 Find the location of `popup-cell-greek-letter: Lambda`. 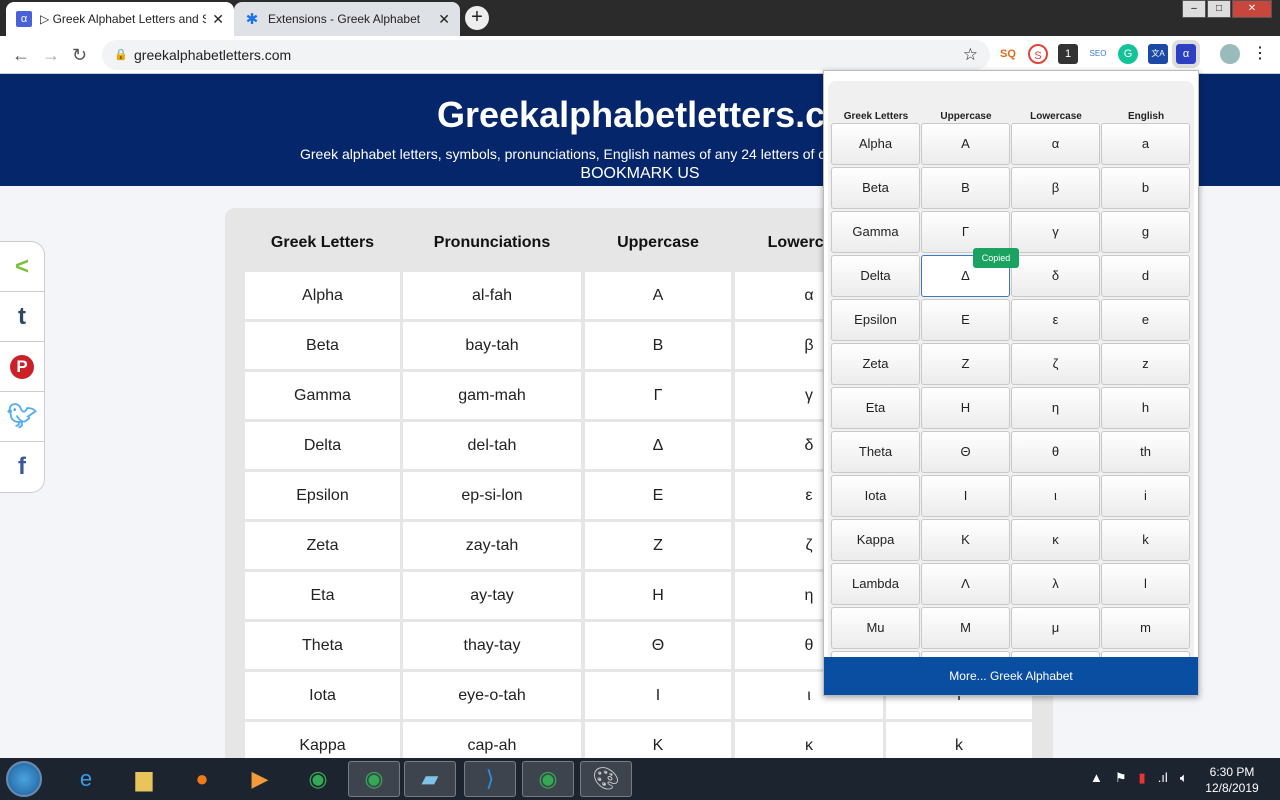

popup-cell-greek-letter: Lambda is located at coordinates (875, 584).